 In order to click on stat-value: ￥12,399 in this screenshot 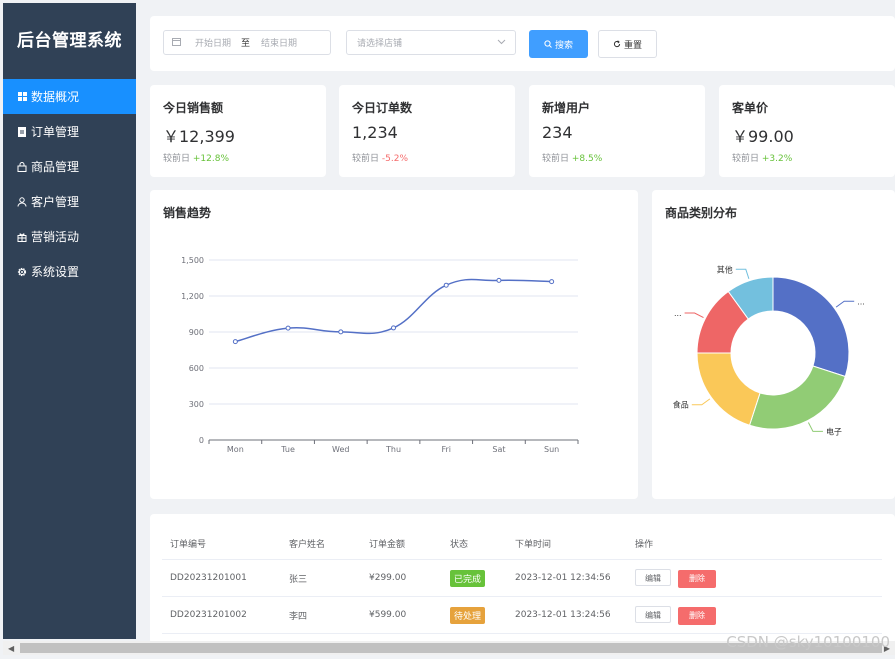, I will do `click(199, 136)`.